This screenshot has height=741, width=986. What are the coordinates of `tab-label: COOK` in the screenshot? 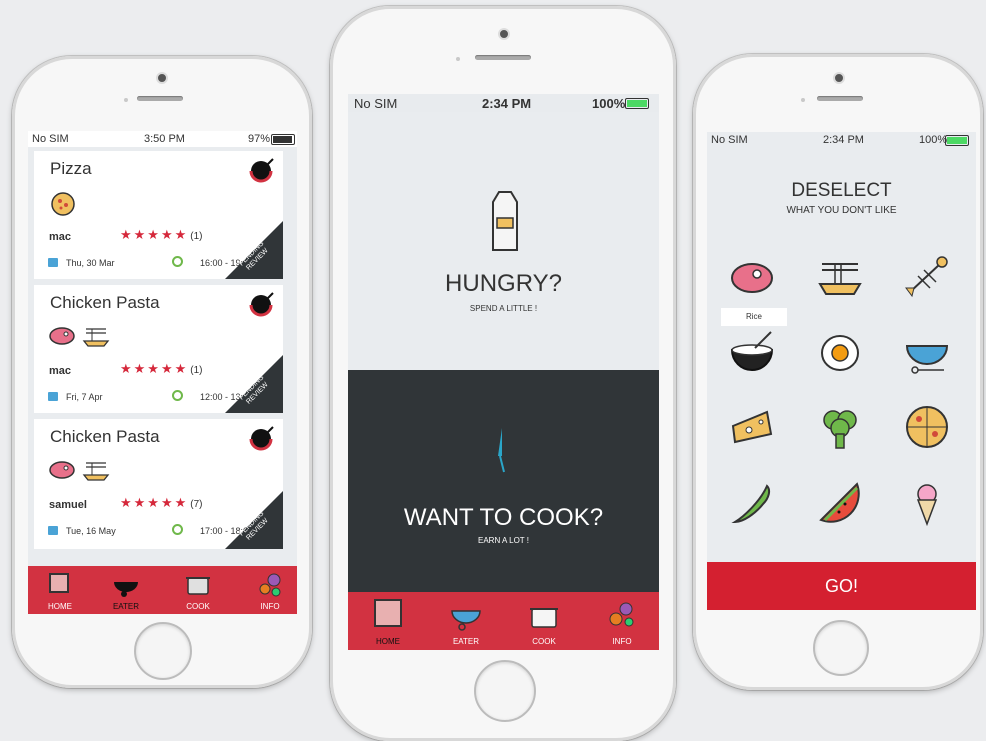 It's located at (544, 641).